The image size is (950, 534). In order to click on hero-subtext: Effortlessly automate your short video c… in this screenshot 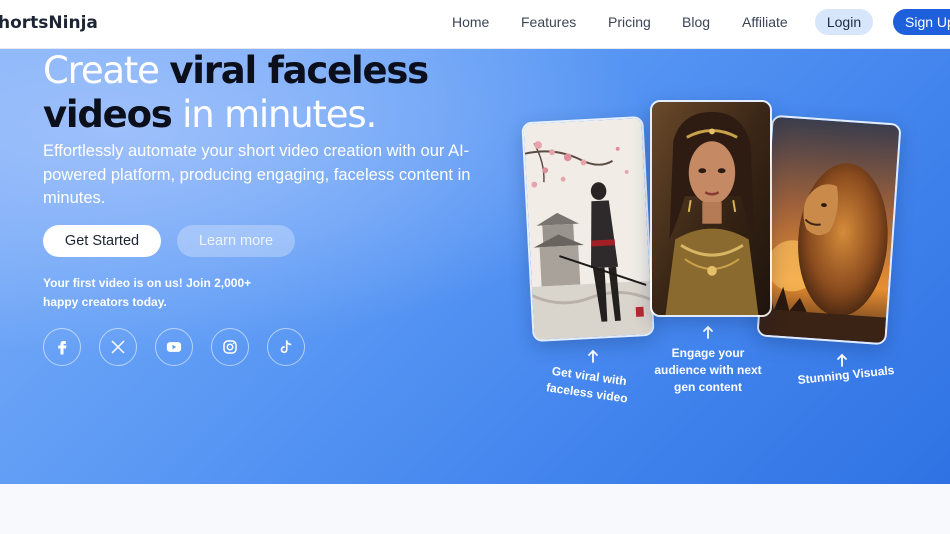, I will do `click(257, 174)`.